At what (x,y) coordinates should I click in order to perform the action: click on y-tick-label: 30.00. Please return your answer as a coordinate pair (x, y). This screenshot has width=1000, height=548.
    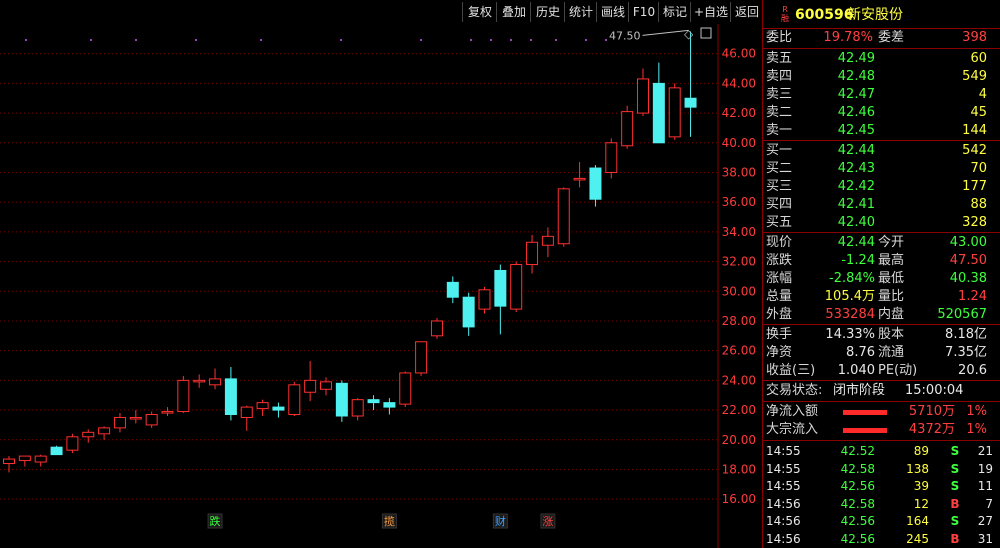
    Looking at the image, I should click on (739, 291).